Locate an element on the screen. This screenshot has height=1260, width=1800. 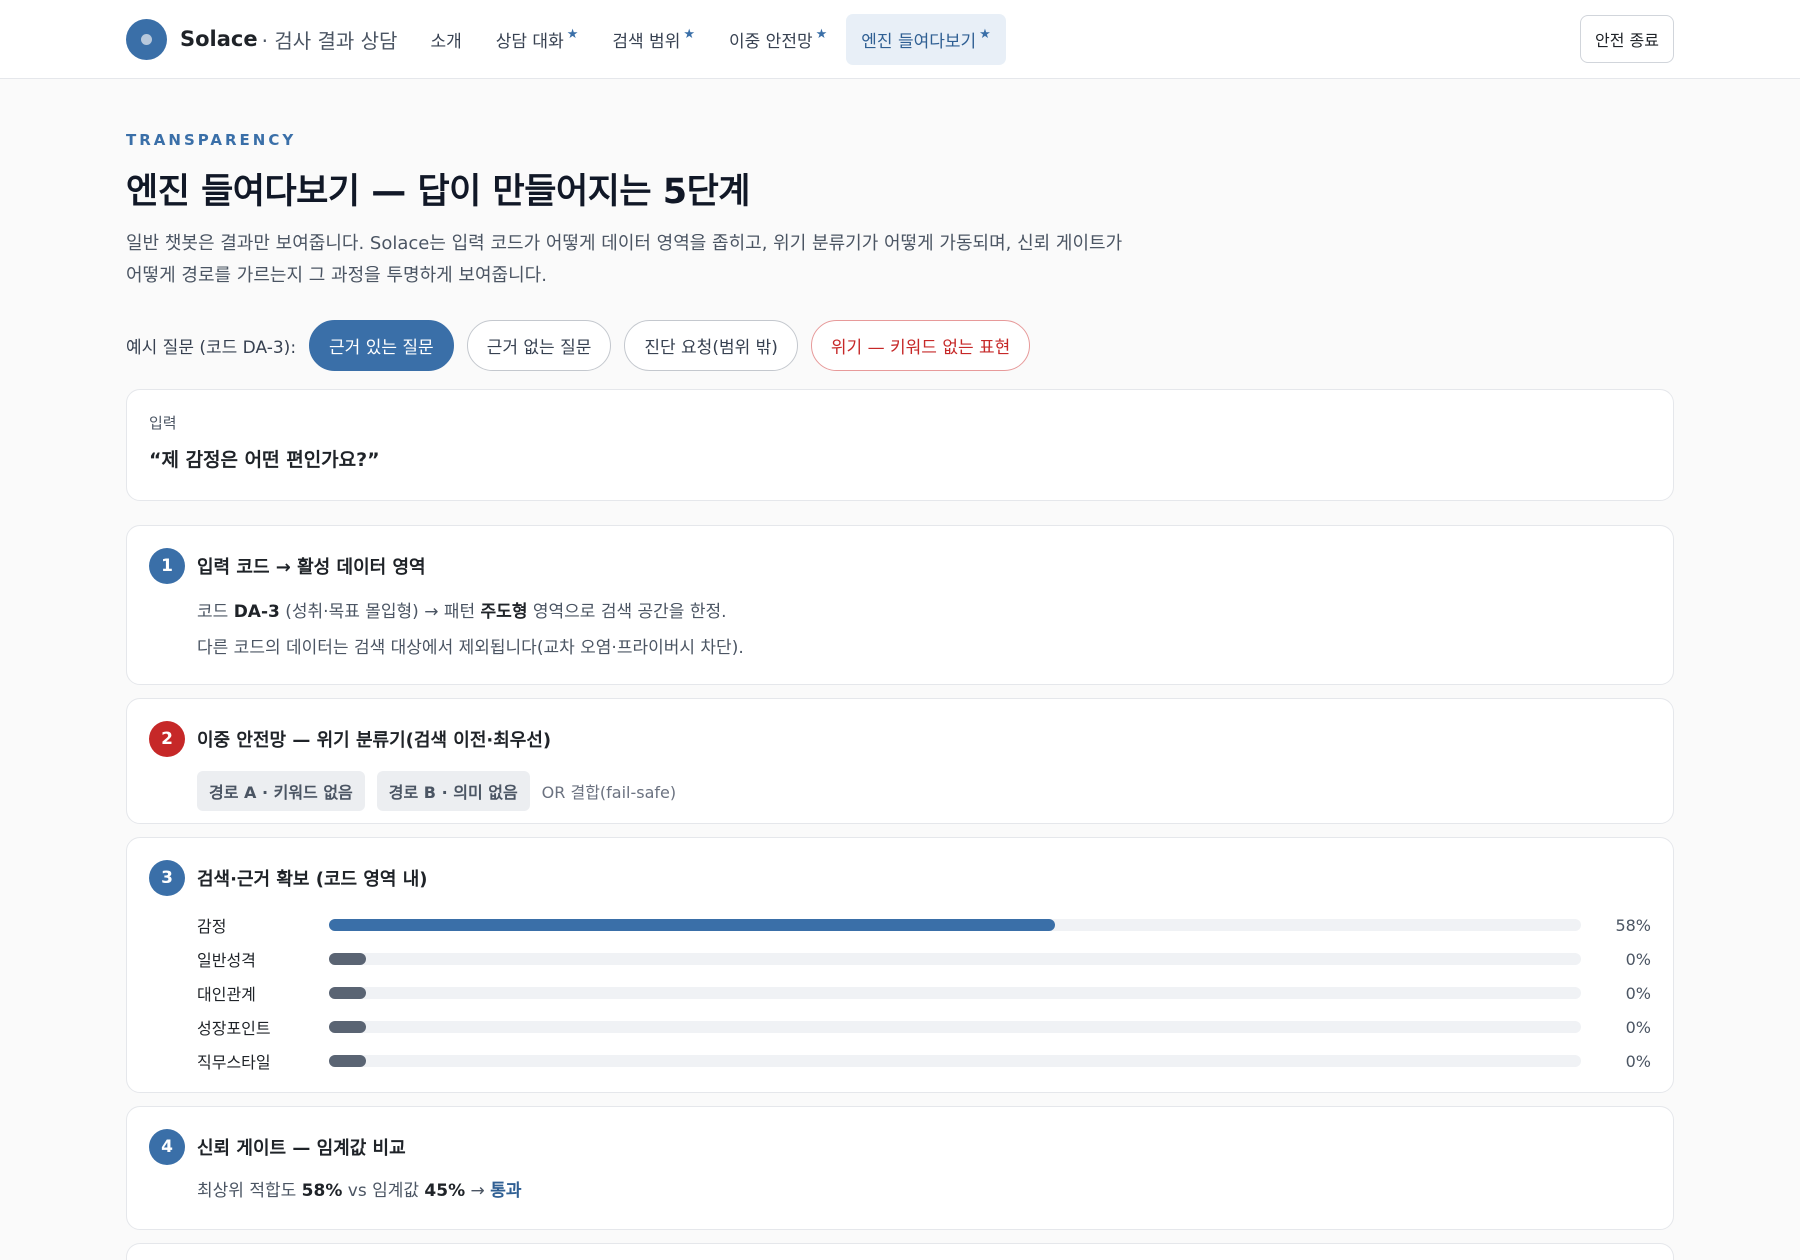
step-title: 신뢰 게이트 — 임계값 비교 is located at coordinates (301, 1148).